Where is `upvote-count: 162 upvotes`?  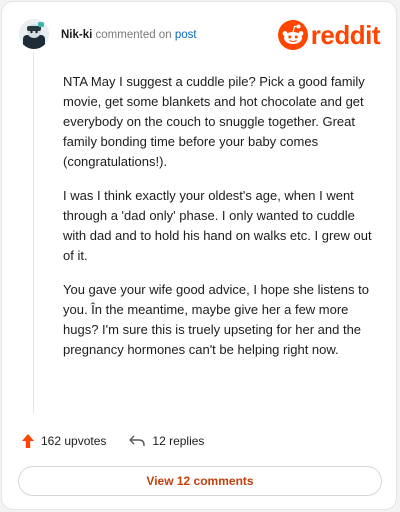
upvote-count: 162 upvotes is located at coordinates (74, 441).